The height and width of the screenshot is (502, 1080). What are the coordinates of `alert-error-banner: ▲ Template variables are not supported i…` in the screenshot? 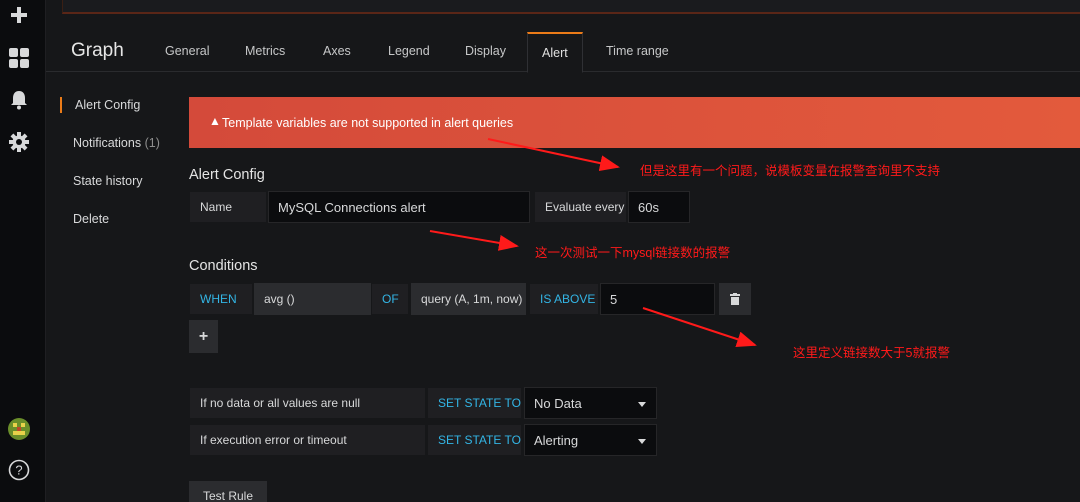 It's located at (634, 122).